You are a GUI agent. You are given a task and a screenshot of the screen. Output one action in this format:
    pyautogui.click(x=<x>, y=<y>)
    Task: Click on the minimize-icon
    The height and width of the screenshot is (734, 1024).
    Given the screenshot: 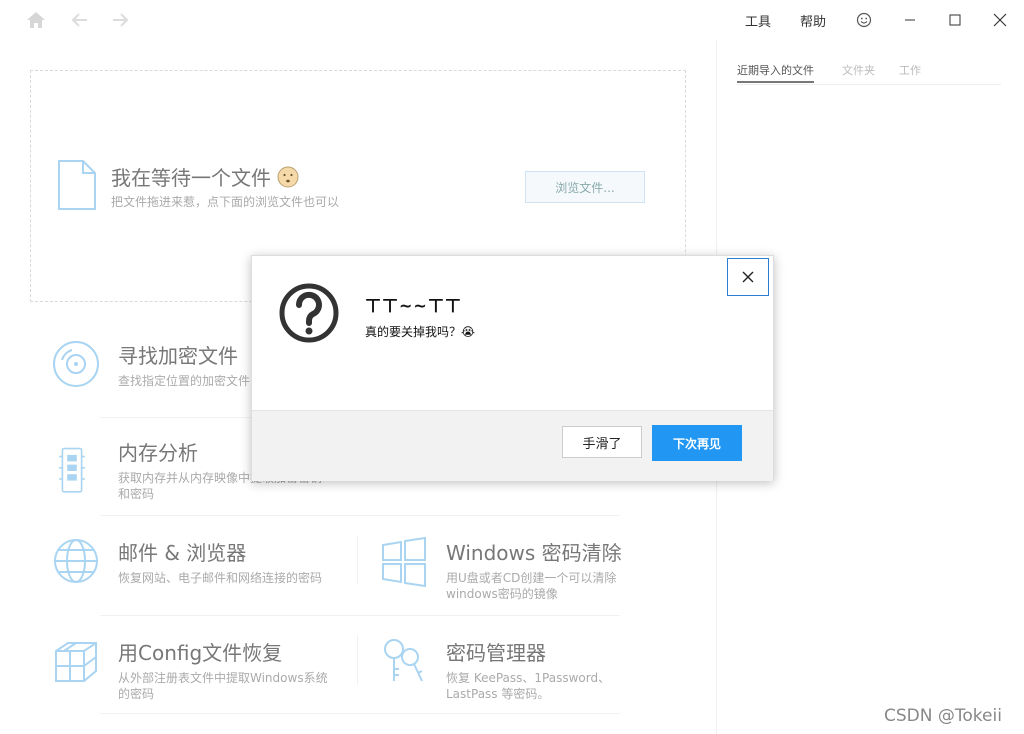 What is the action you would take?
    pyautogui.click(x=910, y=20)
    